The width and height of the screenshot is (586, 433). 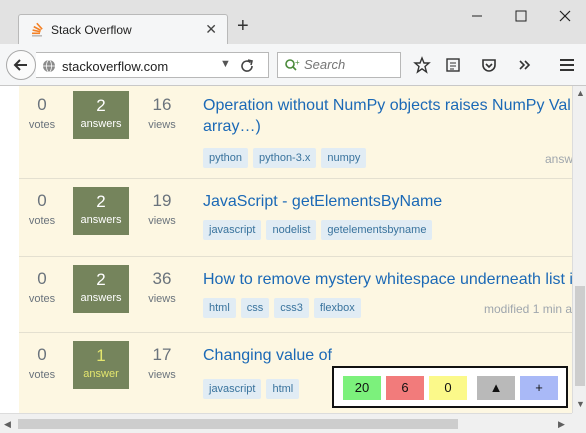 I want to click on tag: python-3.x, so click(x=285, y=158).